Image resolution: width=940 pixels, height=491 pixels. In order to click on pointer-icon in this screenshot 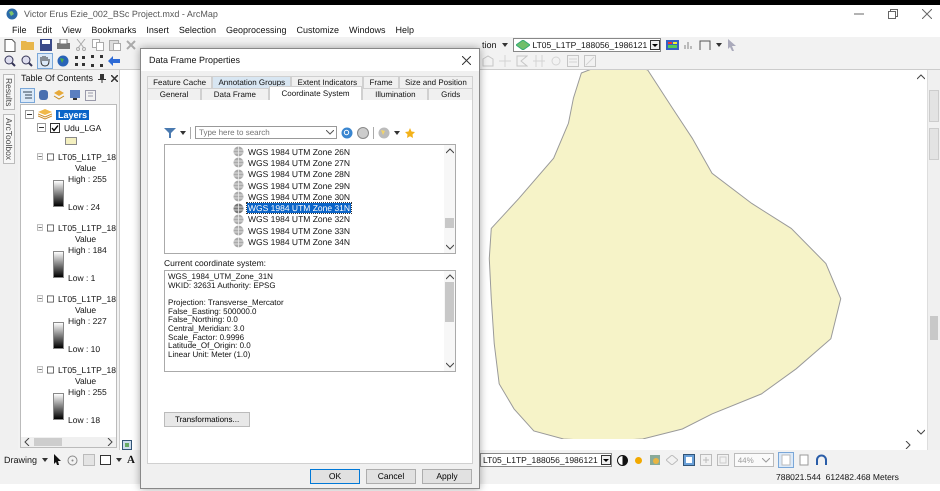, I will do `click(57, 460)`.